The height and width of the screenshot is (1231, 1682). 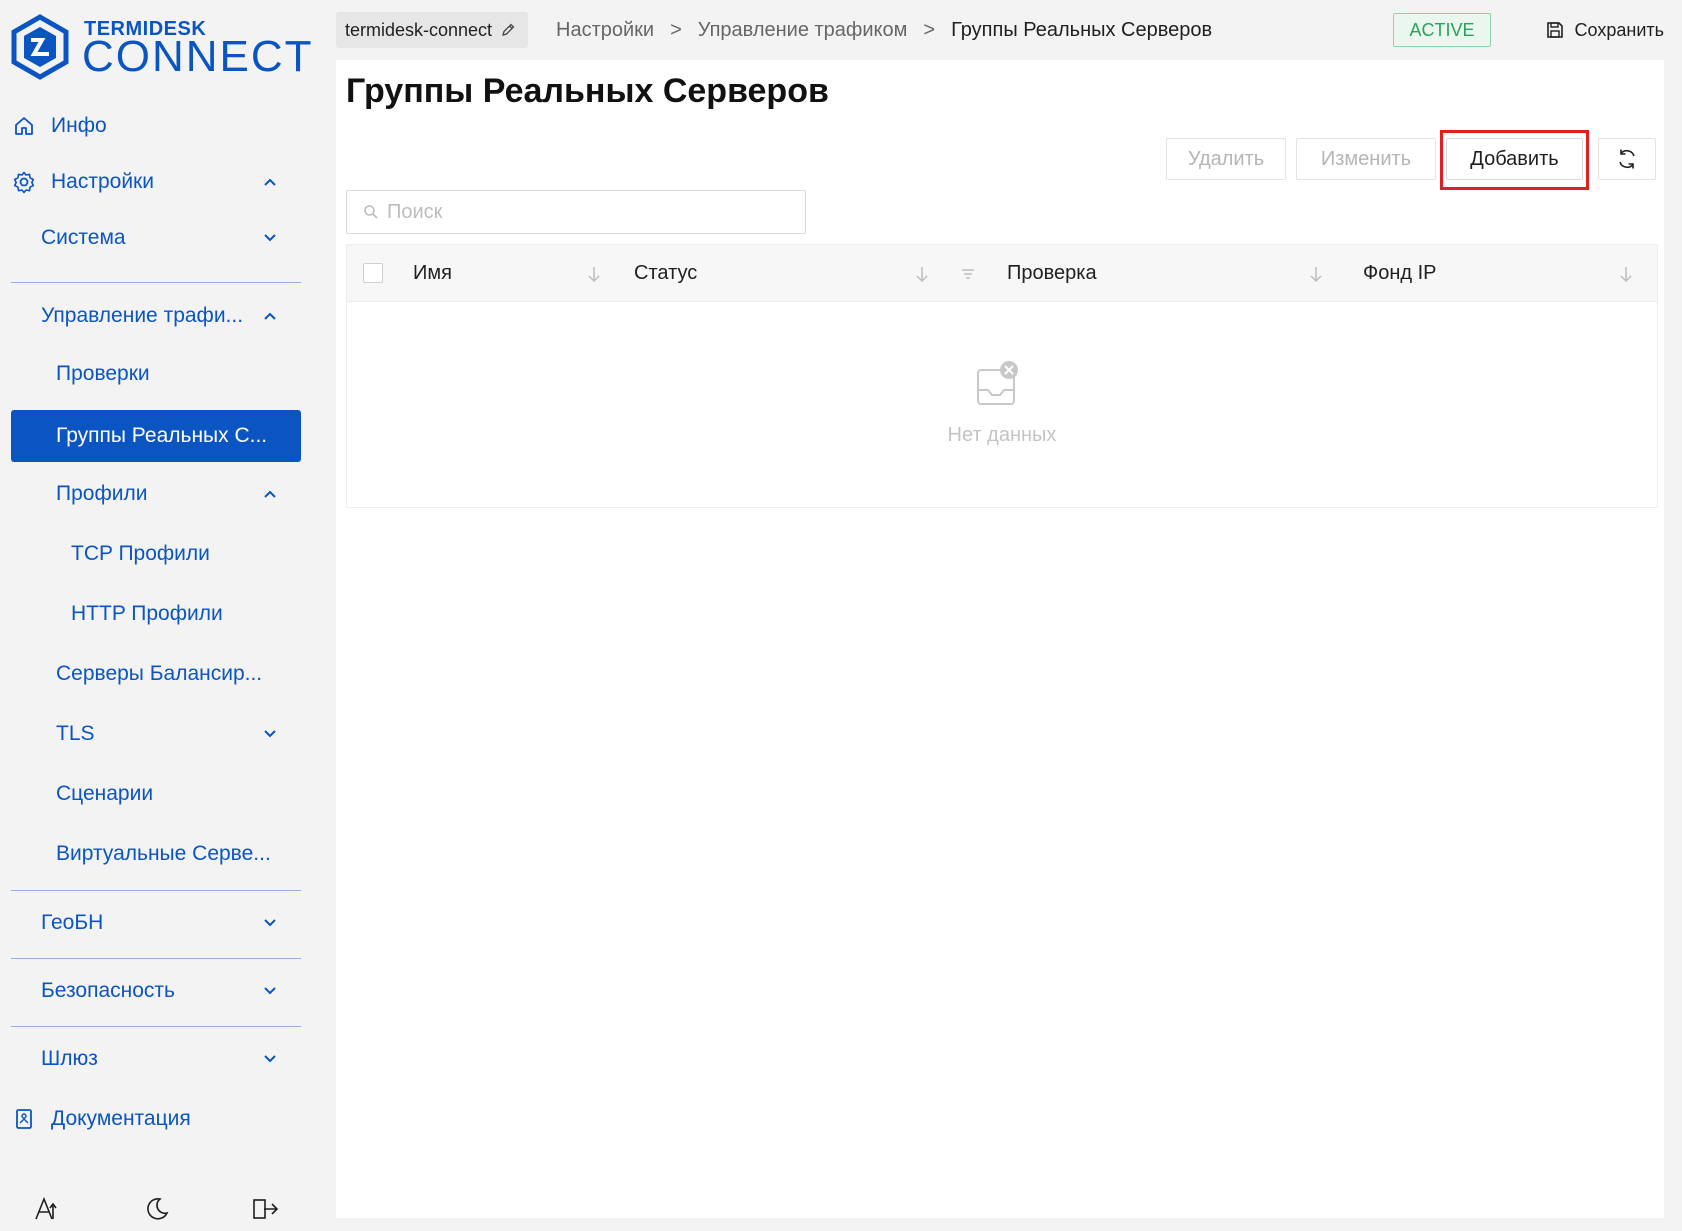 I want to click on sidebar-item-http-profiles: HTTP Профили, so click(x=156, y=614).